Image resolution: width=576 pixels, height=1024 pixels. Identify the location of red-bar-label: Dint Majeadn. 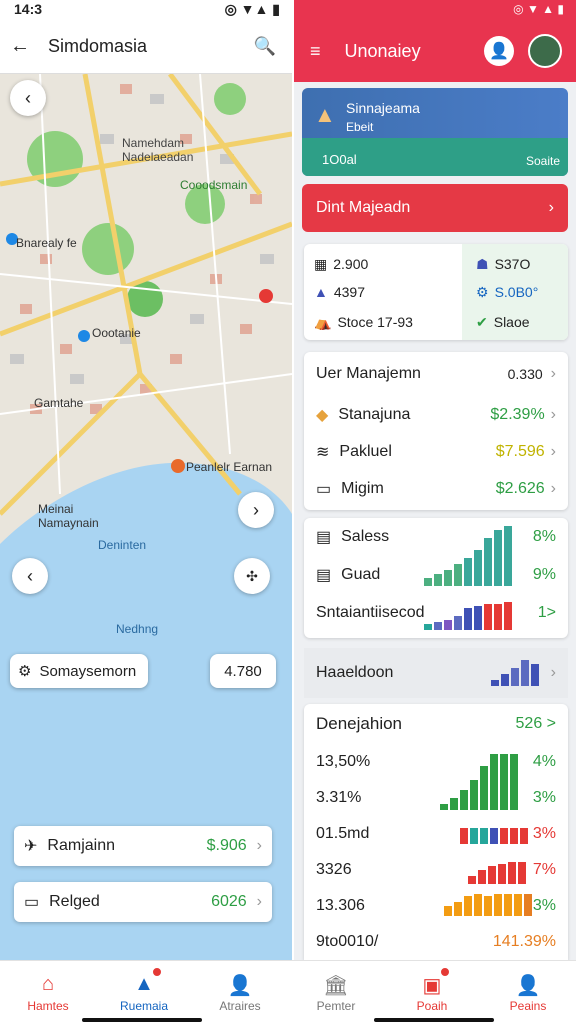
(363, 207).